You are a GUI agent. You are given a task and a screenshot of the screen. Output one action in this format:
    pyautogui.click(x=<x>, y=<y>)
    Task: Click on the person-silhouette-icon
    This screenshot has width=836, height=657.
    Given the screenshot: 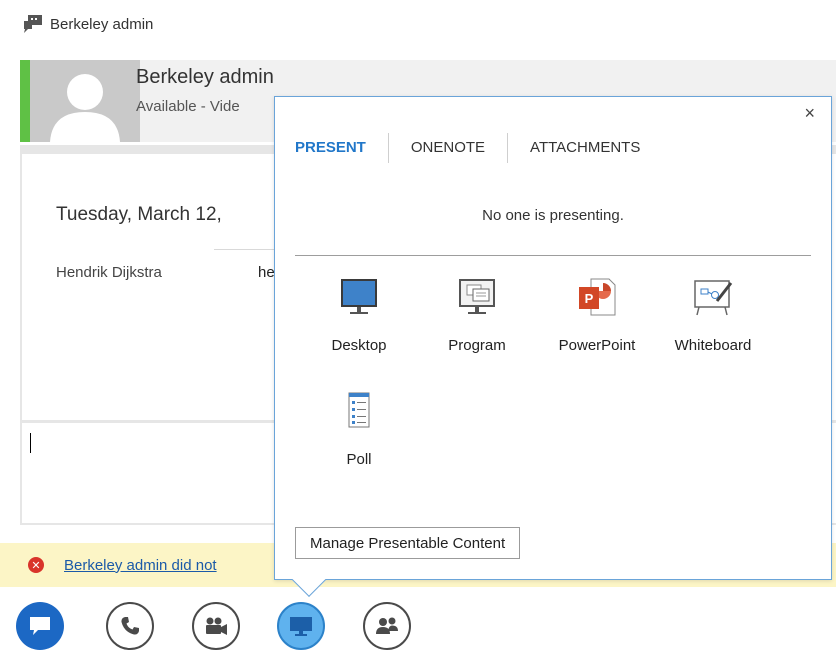 What is the action you would take?
    pyautogui.click(x=85, y=108)
    